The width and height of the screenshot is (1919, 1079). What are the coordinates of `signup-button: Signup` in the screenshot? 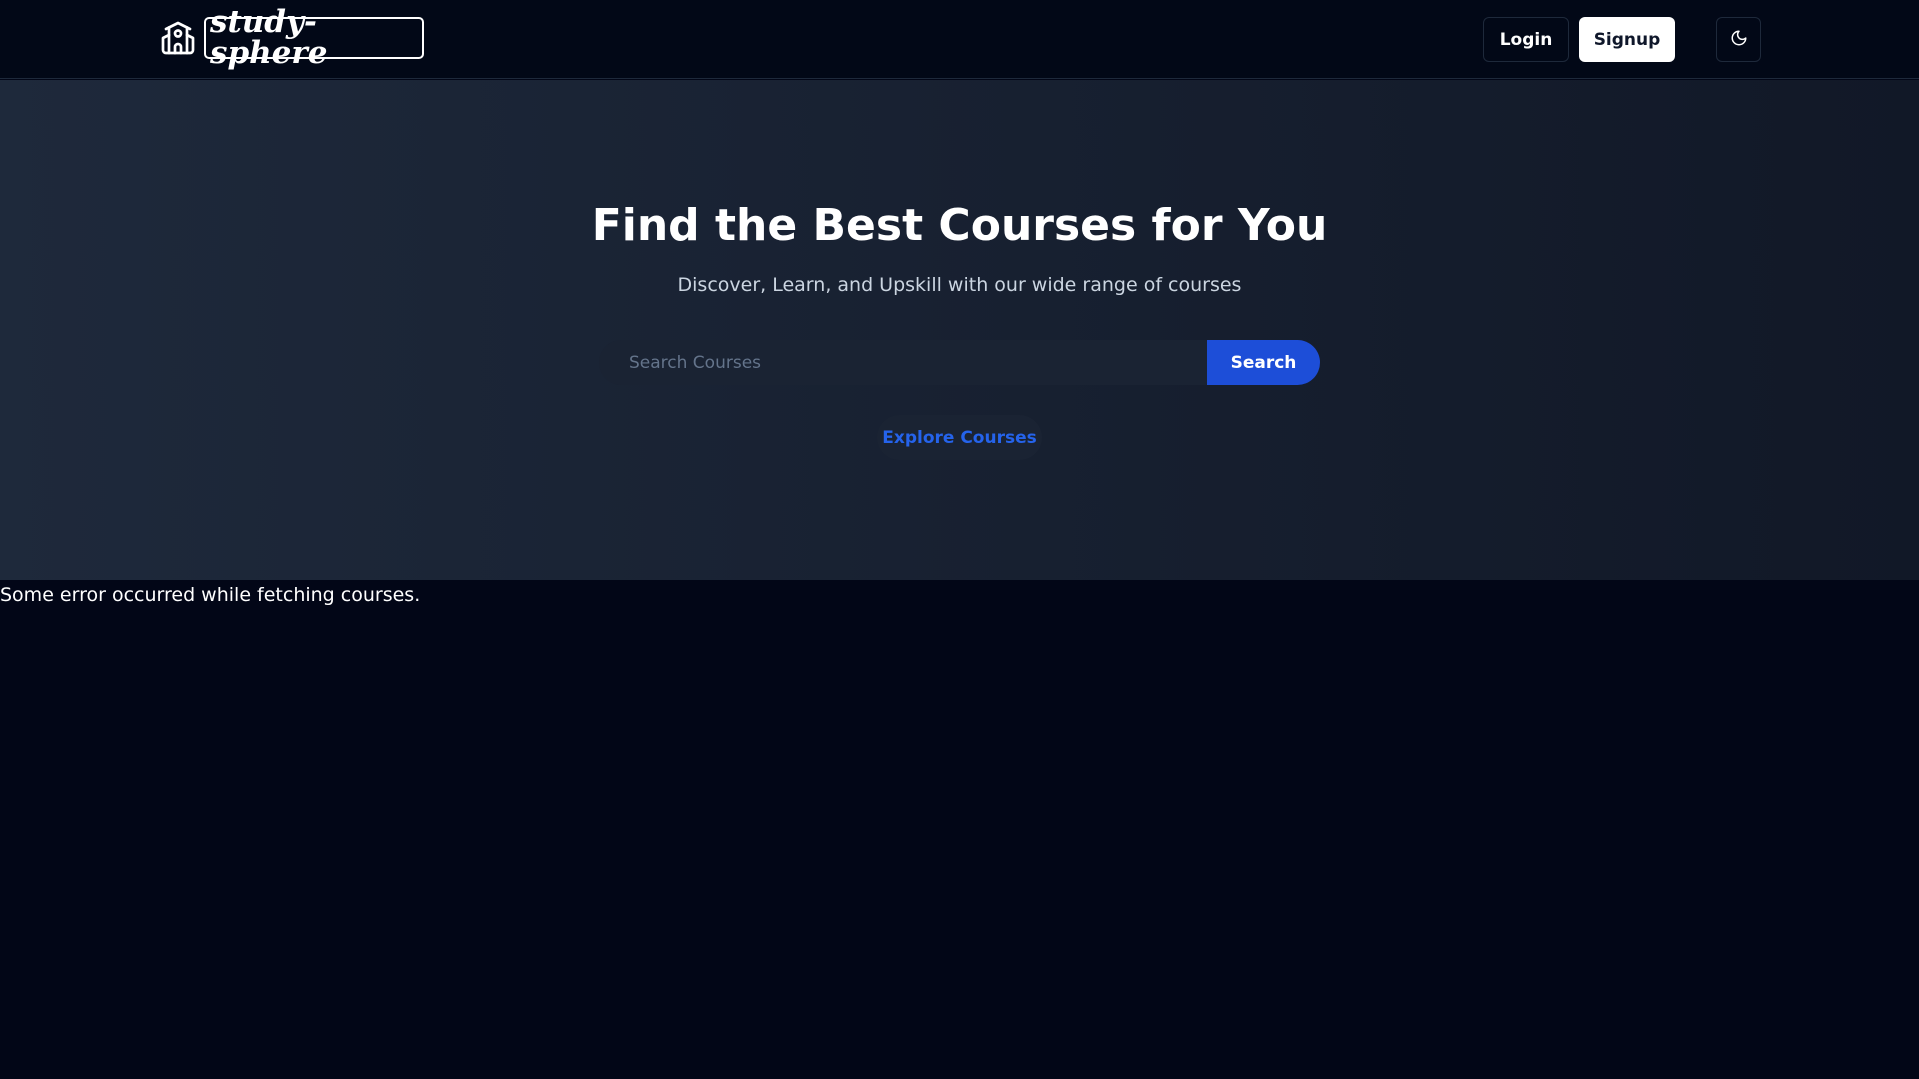 It's located at (1627, 39).